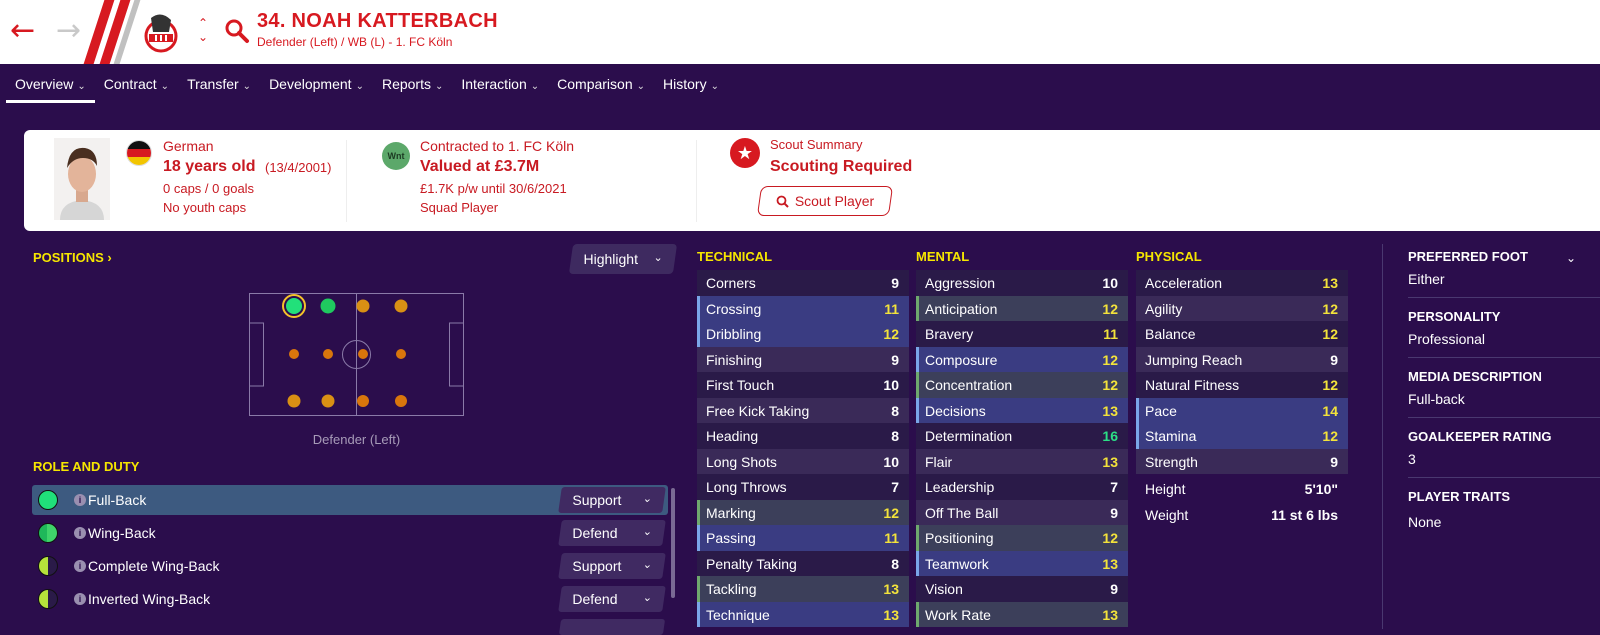 The height and width of the screenshot is (635, 1600). Describe the element at coordinates (891, 308) in the screenshot. I see `attribute-value: 11` at that location.